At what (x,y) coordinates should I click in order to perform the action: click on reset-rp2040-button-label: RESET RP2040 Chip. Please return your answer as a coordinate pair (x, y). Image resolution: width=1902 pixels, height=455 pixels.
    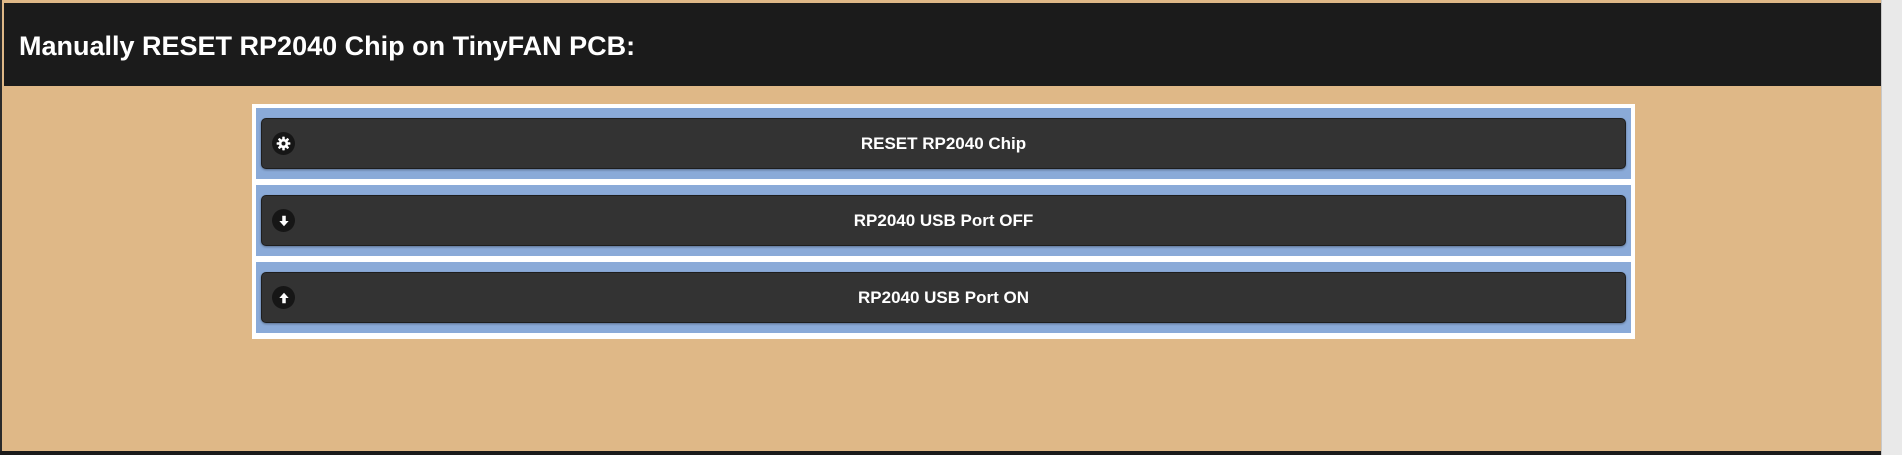
    Looking at the image, I should click on (943, 143).